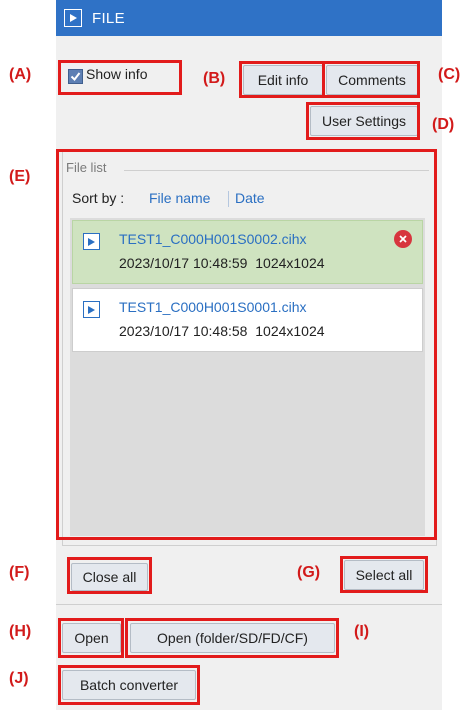 This screenshot has height=710, width=471. I want to click on annotation-h: (H), so click(20, 631).